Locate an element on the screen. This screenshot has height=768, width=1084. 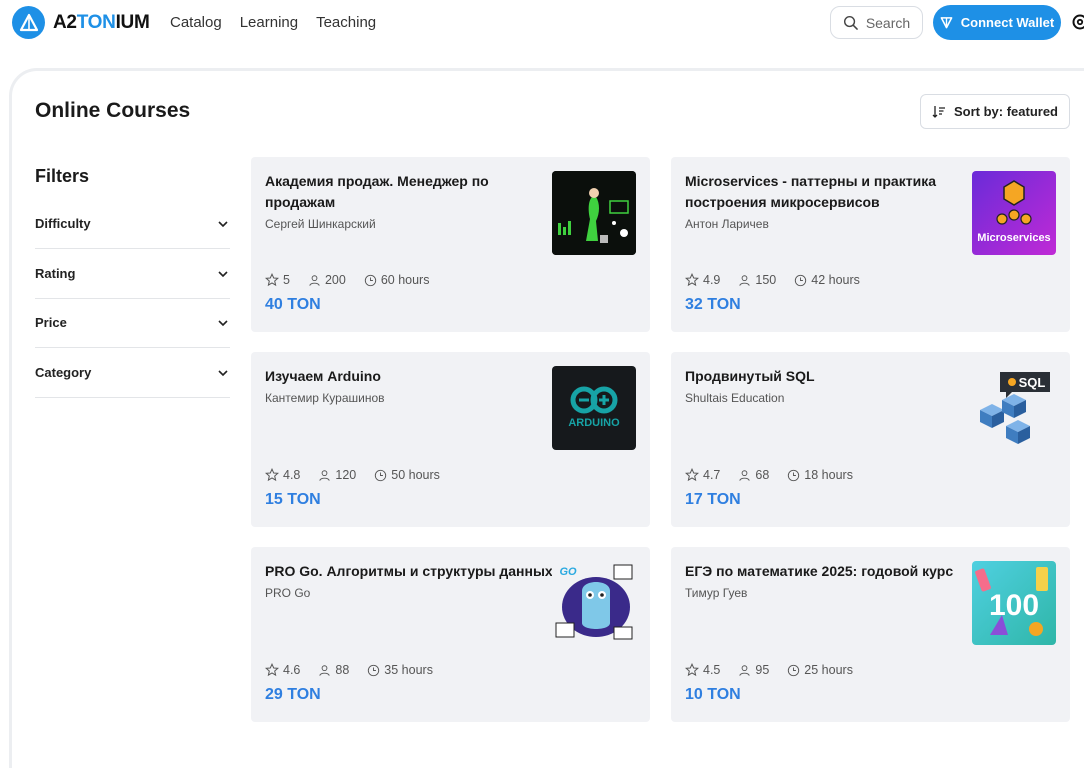
sort-button: Sort by: featured is located at coordinates (995, 111).